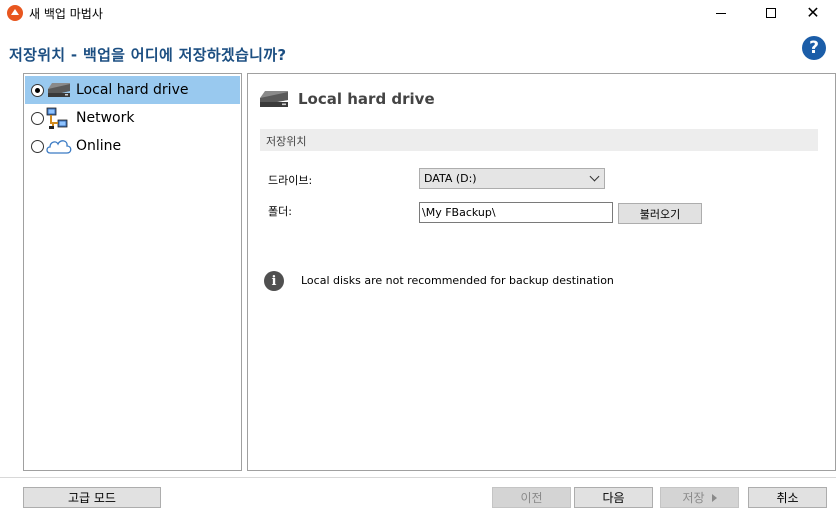 The height and width of the screenshot is (515, 836). I want to click on section-header: 저장위치, so click(539, 140).